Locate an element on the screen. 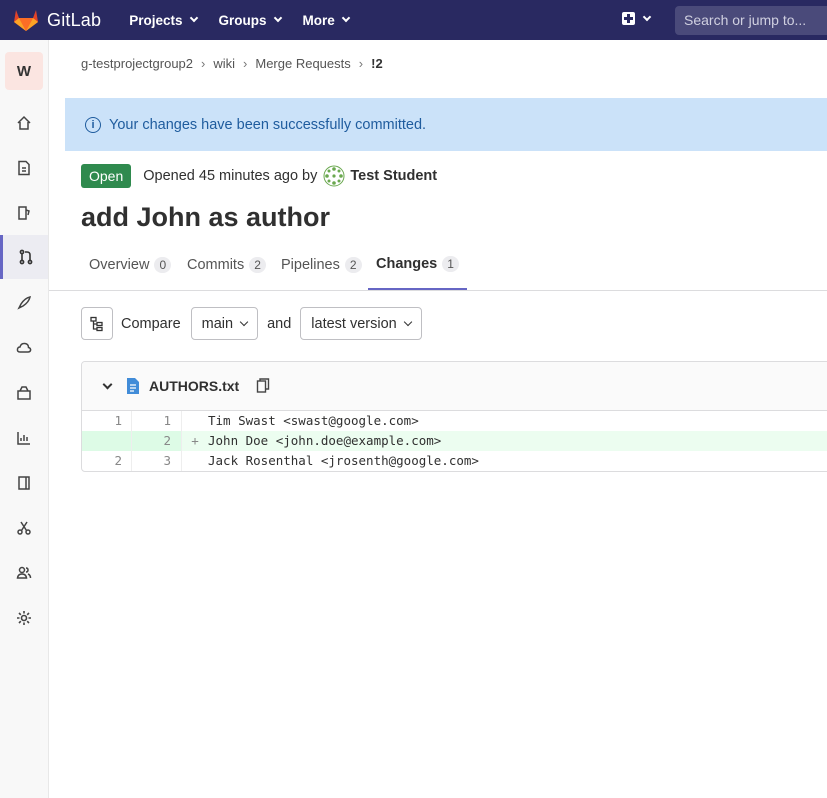 This screenshot has height=798, width=827. rocket-icon is located at coordinates (24, 303).